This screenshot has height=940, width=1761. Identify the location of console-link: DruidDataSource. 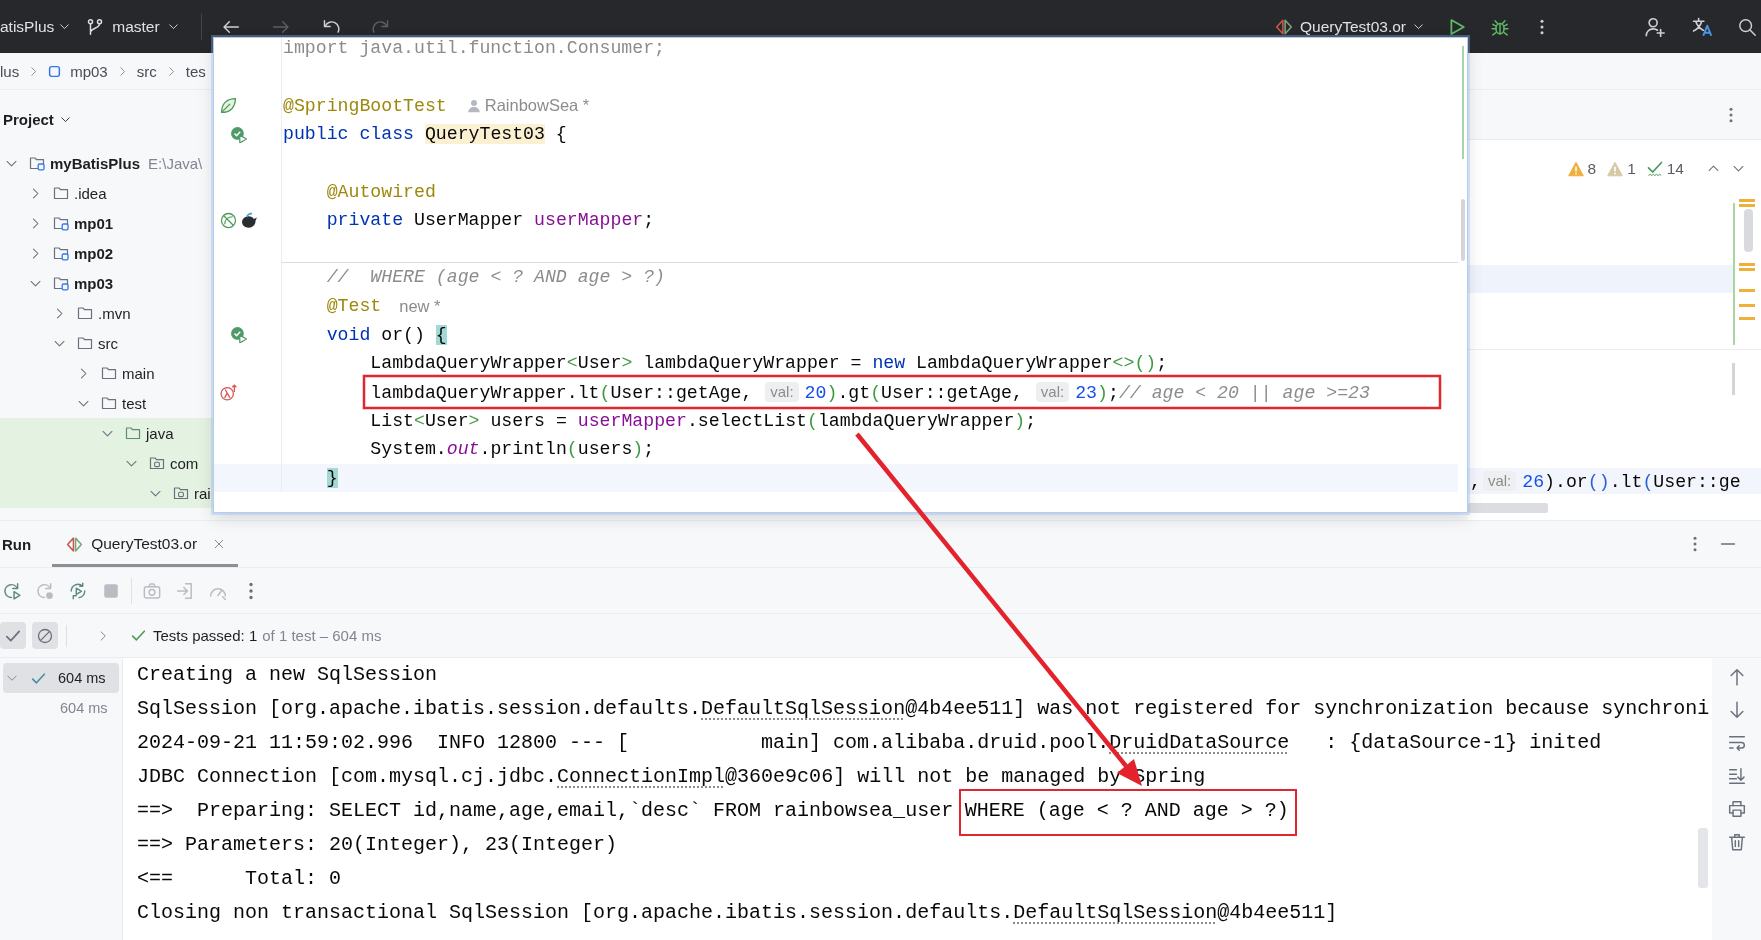
(1199, 742).